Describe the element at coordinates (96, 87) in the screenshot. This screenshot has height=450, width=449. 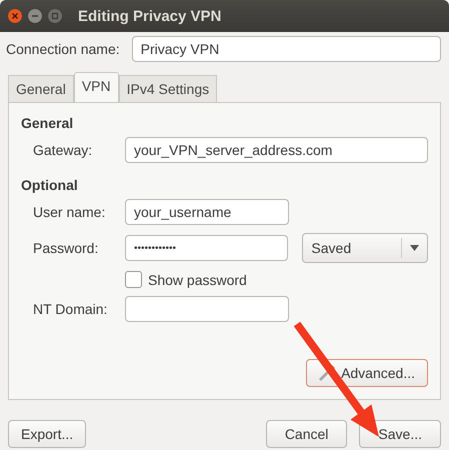
I see `tab: VPN` at that location.